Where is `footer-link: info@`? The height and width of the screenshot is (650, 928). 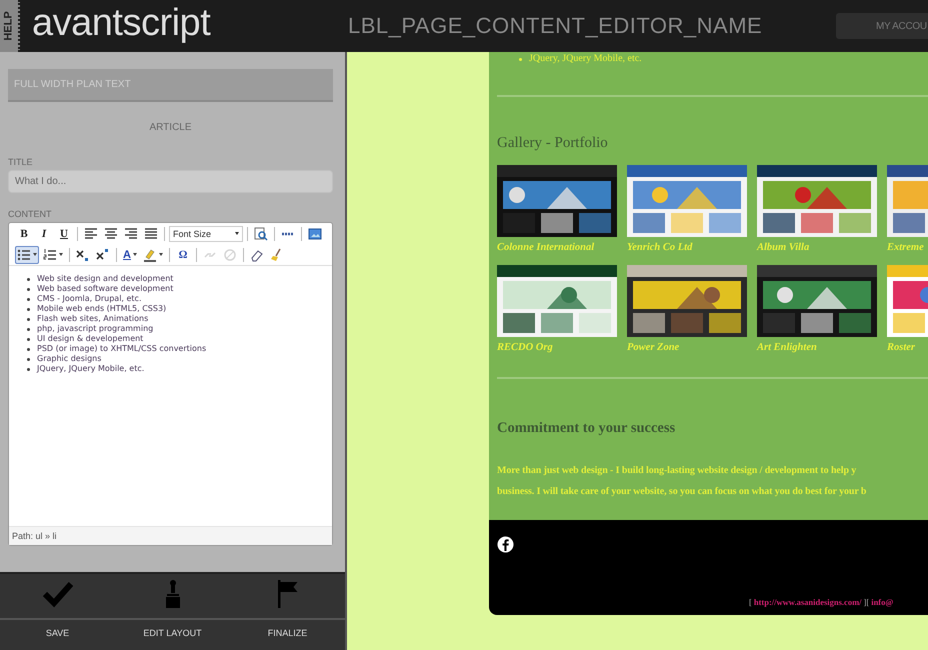
footer-link: info@ is located at coordinates (882, 602).